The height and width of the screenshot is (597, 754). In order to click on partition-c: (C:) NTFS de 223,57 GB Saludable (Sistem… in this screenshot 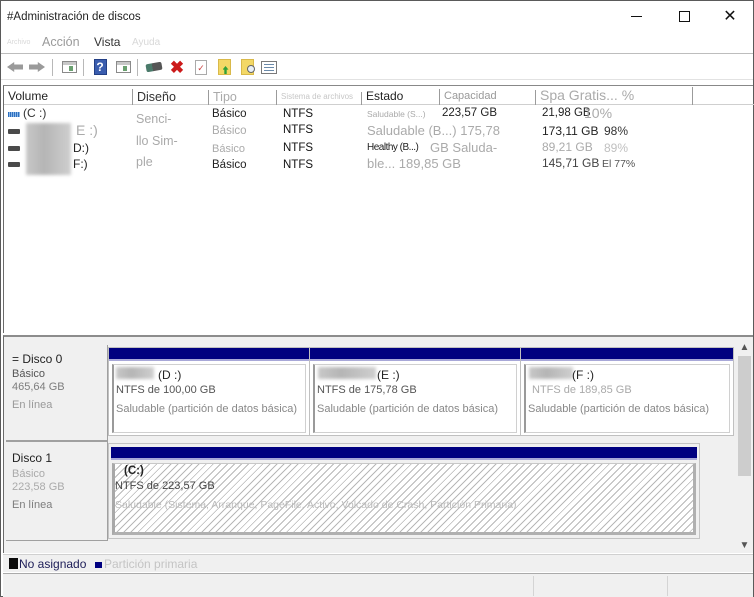, I will do `click(404, 491)`.